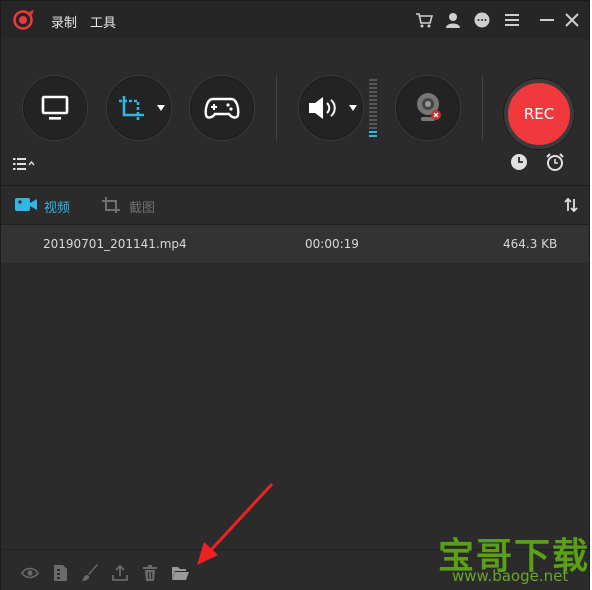 This screenshot has width=592, height=590. I want to click on annotation-arrow, so click(235, 523).